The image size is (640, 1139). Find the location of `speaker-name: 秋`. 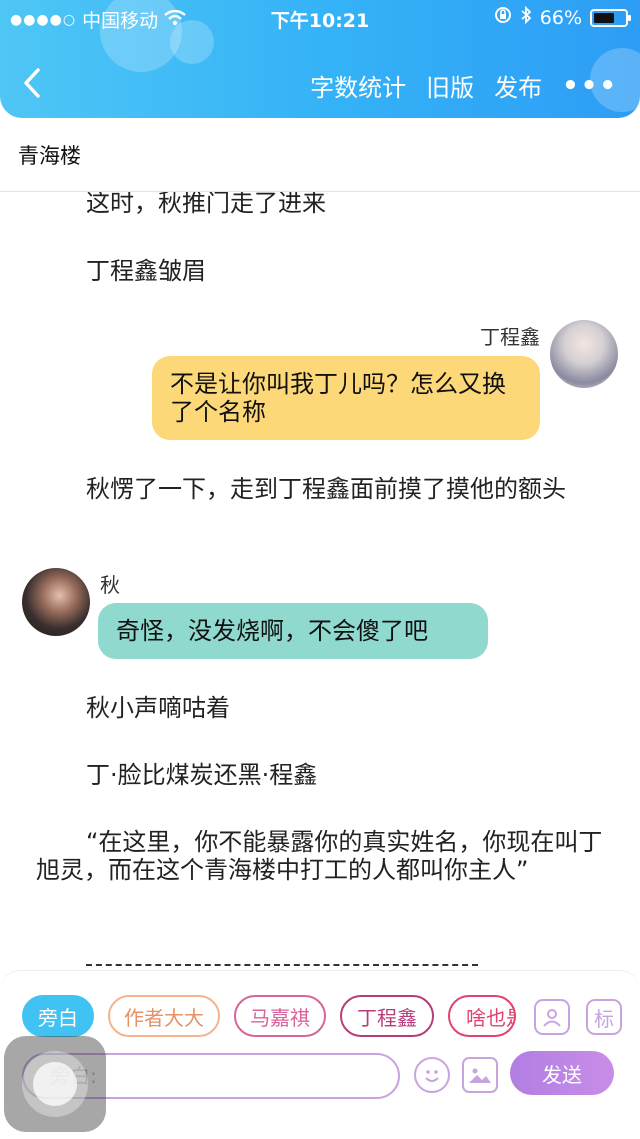

speaker-name: 秋 is located at coordinates (110, 585).